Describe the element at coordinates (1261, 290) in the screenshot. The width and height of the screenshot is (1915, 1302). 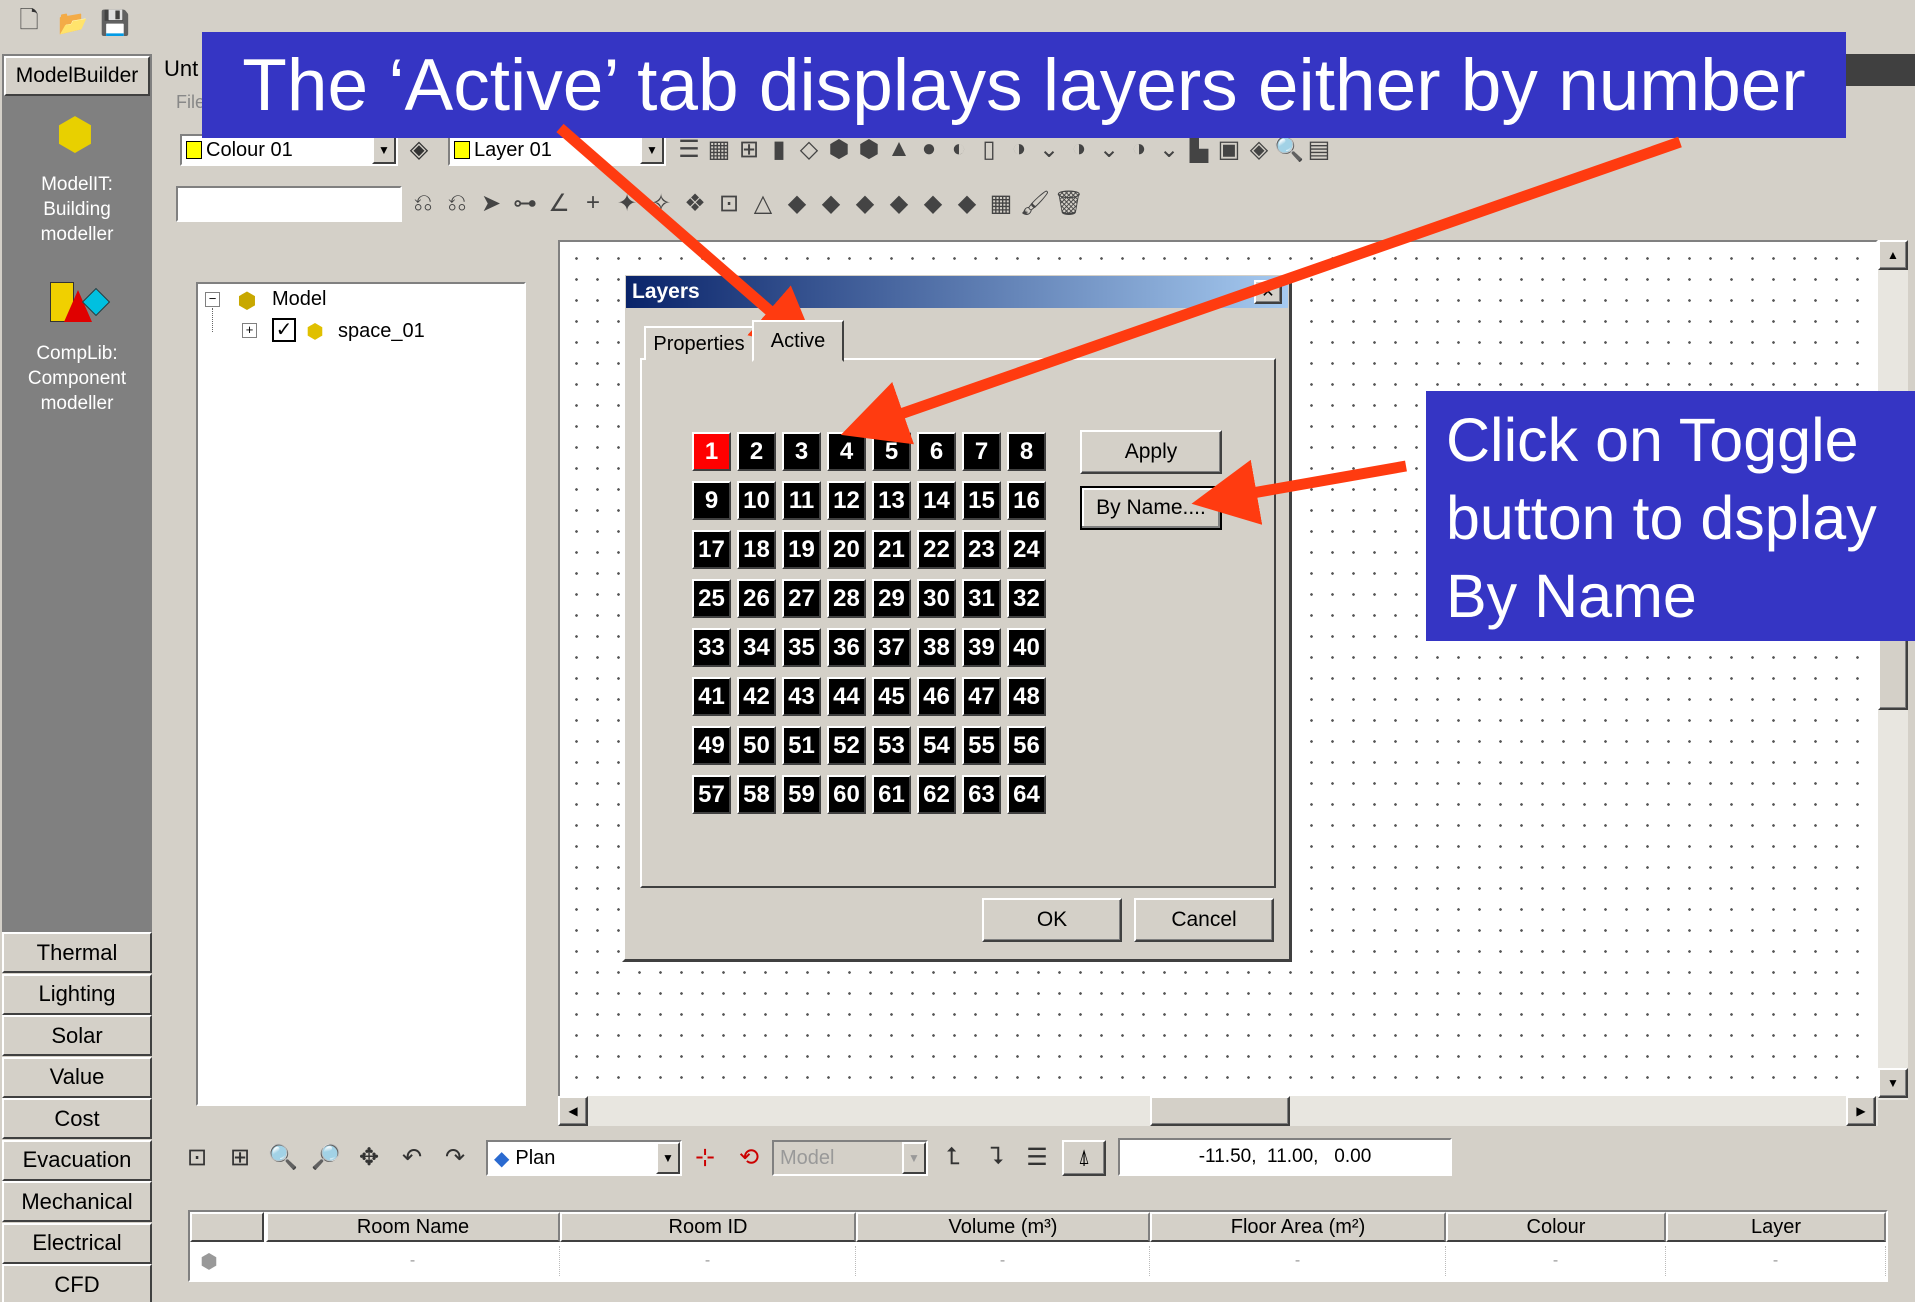
I see `arrow-to-layer-grid` at that location.